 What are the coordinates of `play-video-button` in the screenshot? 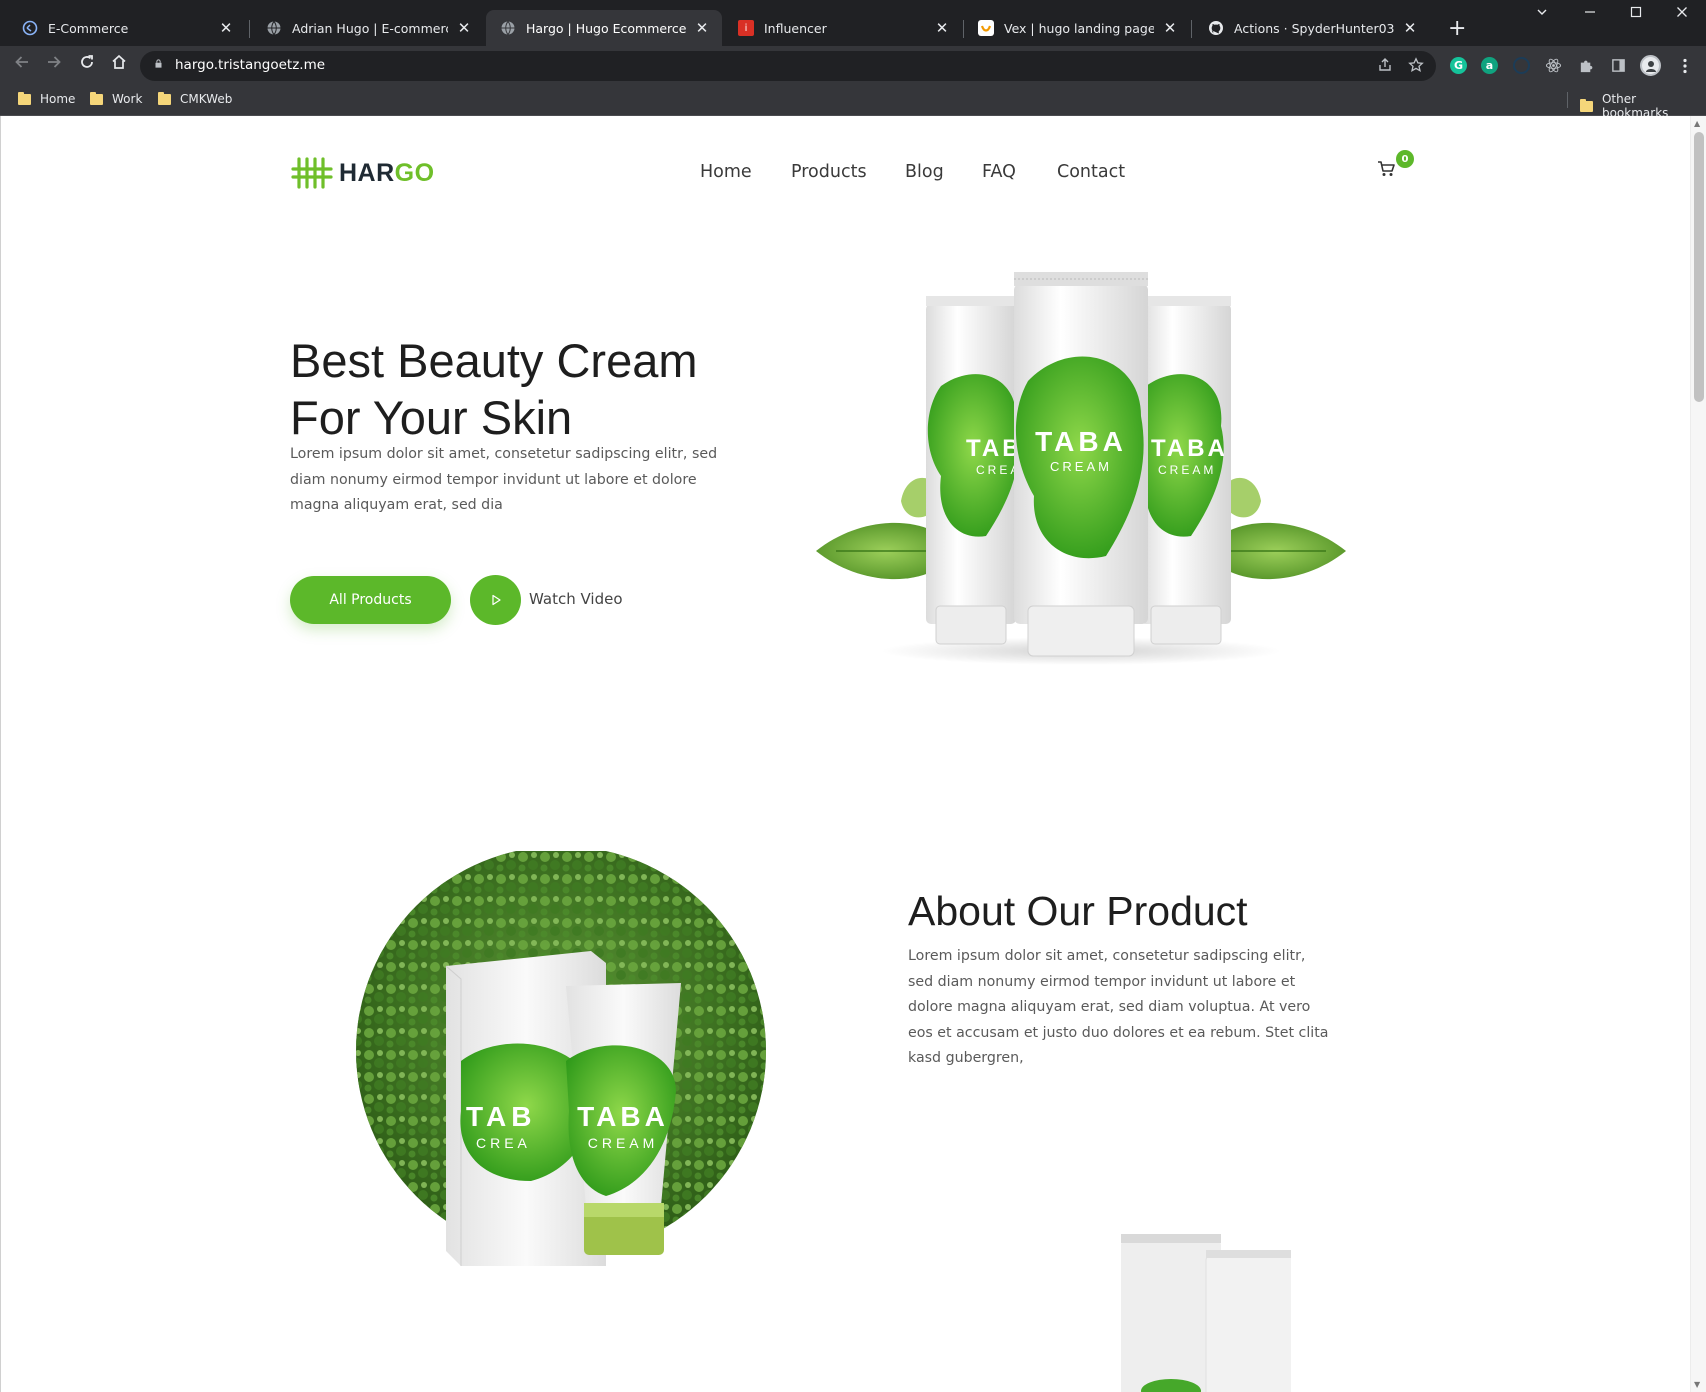 It's located at (495, 600).